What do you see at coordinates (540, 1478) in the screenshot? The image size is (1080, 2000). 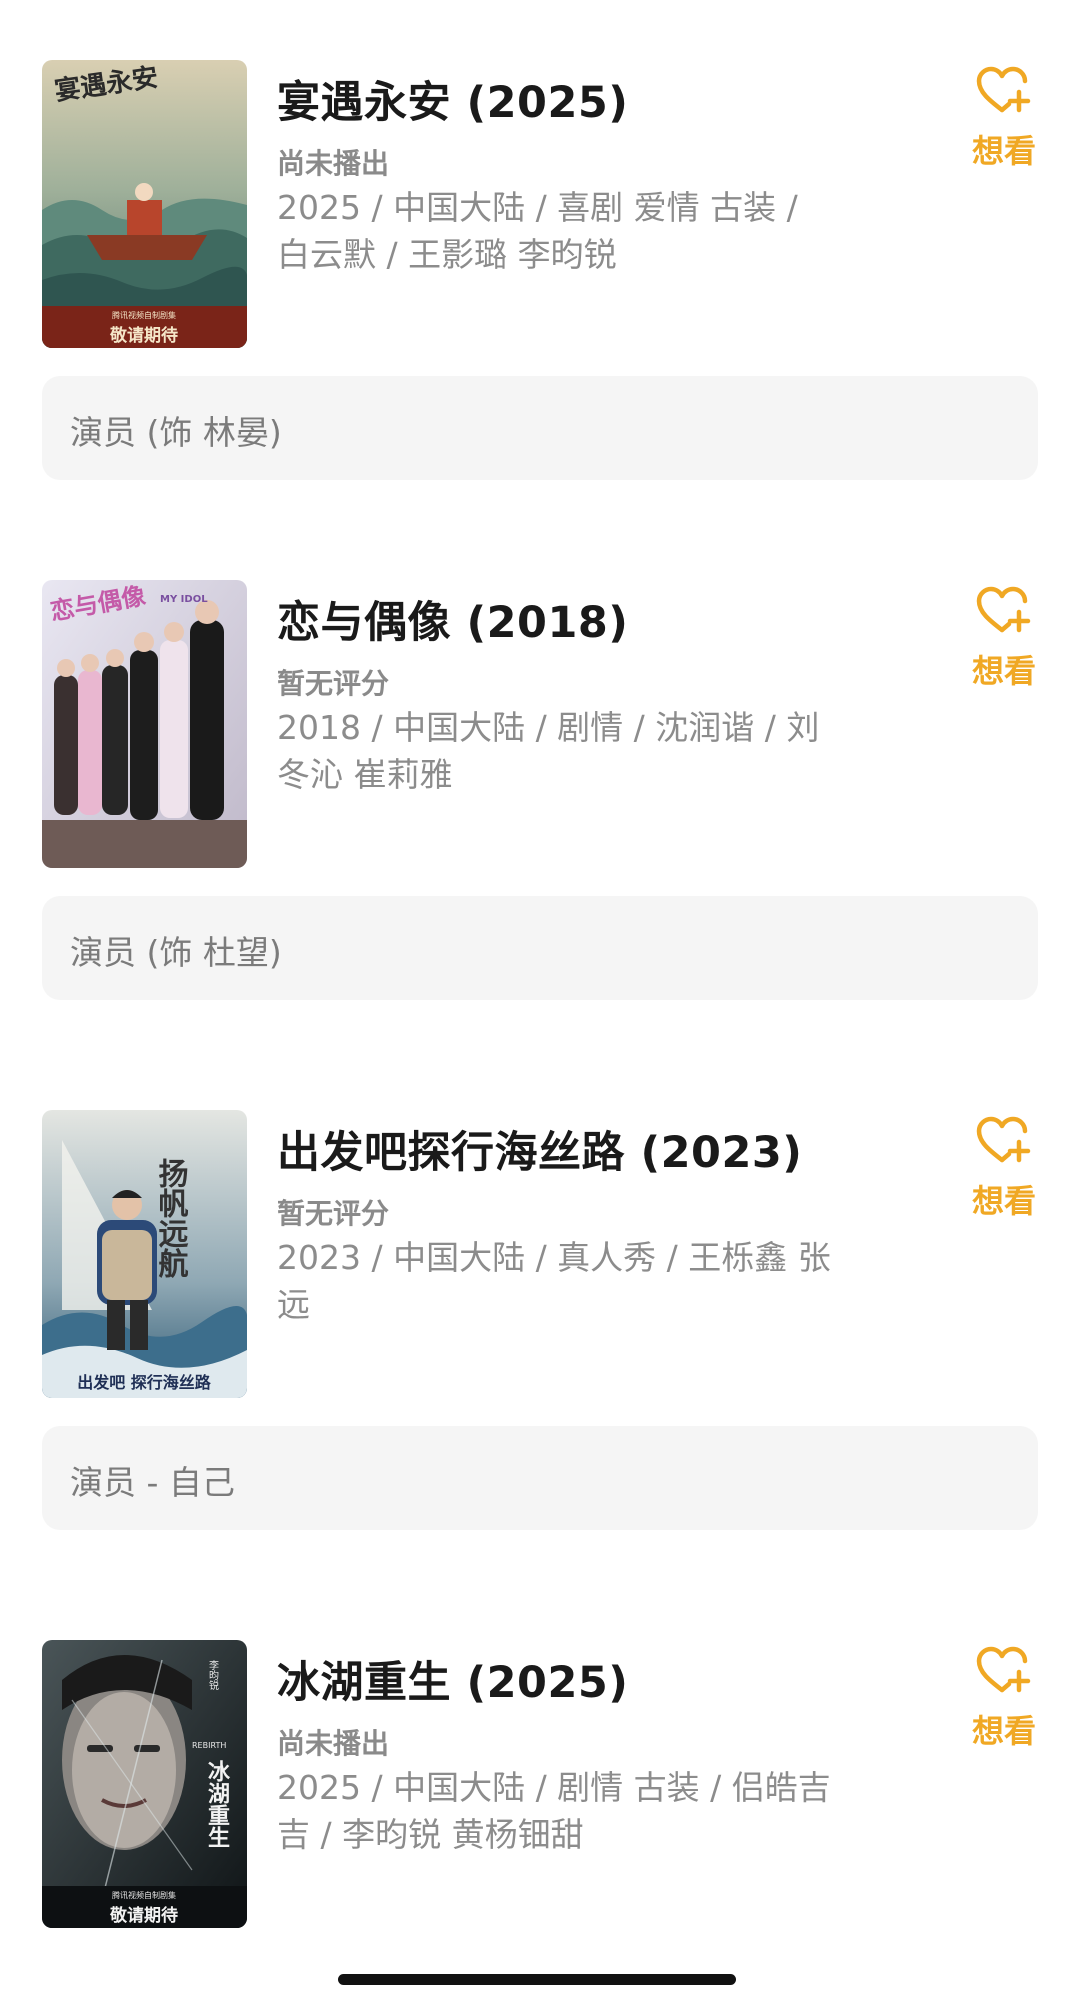 I see `role-box: 演员 - 自己` at bounding box center [540, 1478].